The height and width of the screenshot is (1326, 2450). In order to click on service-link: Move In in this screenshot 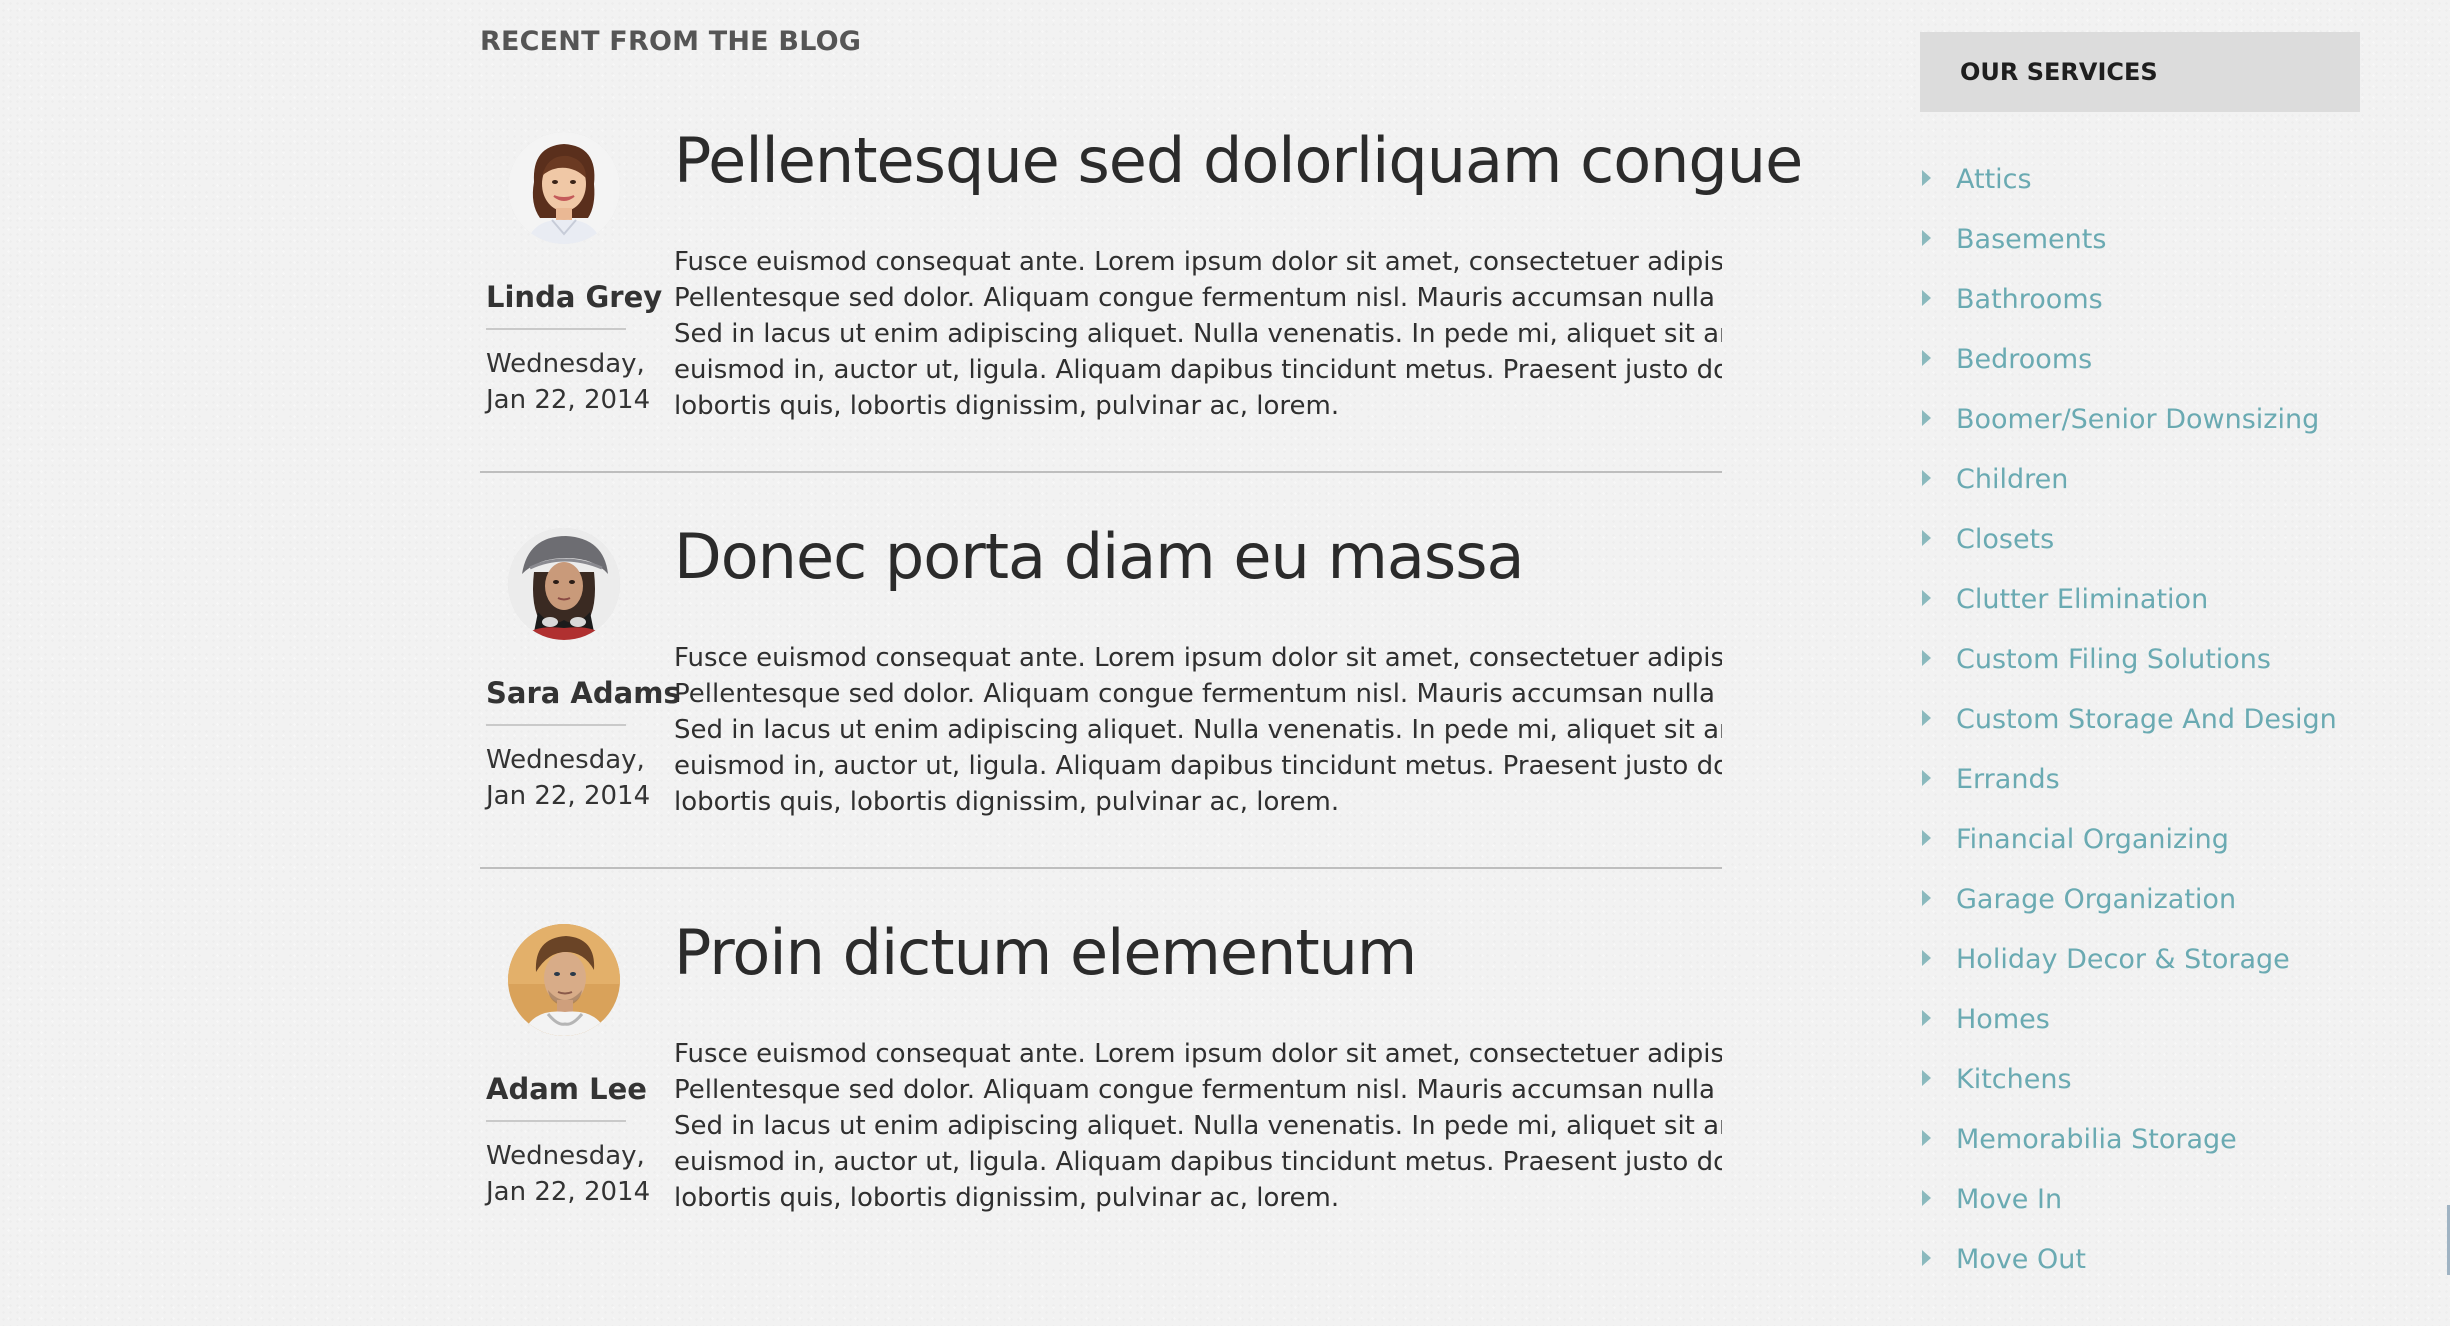, I will do `click(2009, 1200)`.